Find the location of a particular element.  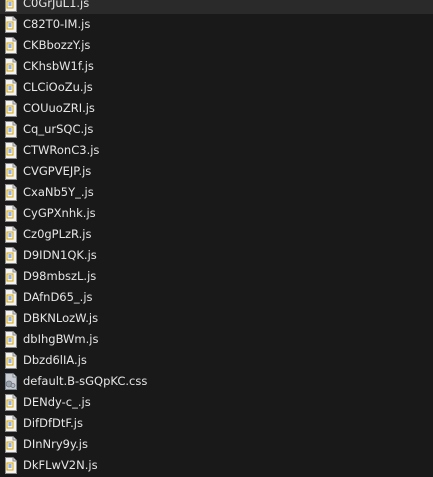

file-row: CyGPXnhk.js is located at coordinates (216, 213).